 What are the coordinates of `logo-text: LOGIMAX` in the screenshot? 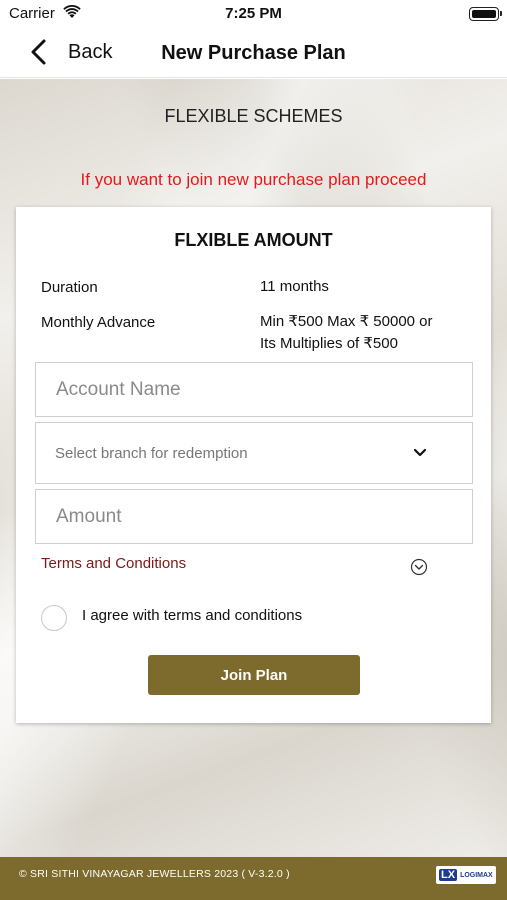 It's located at (476, 875).